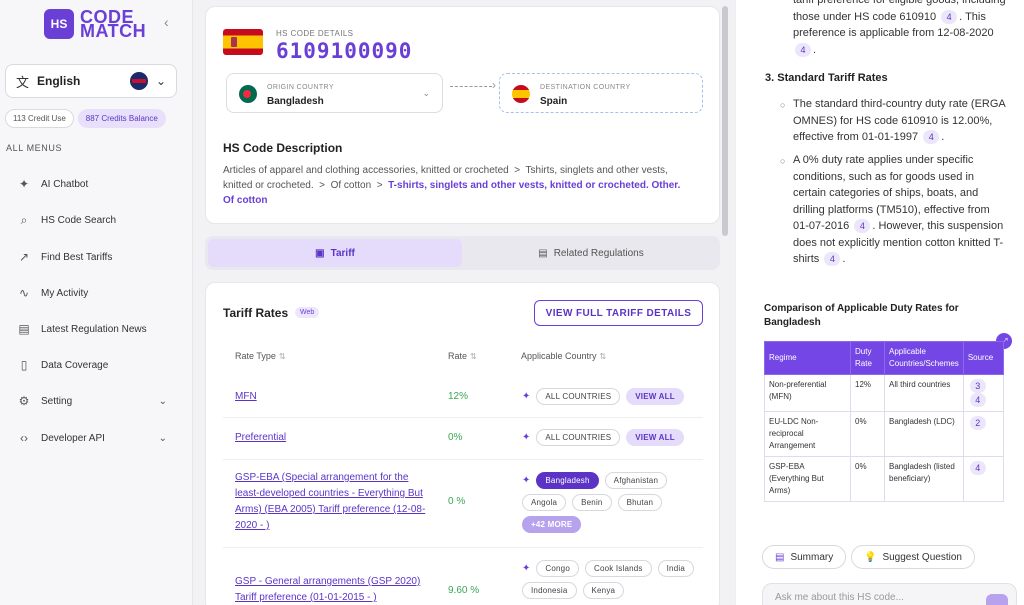 Image resolution: width=1024 pixels, height=605 pixels. What do you see at coordinates (24, 329) in the screenshot?
I see `news-icon: ▤` at bounding box center [24, 329].